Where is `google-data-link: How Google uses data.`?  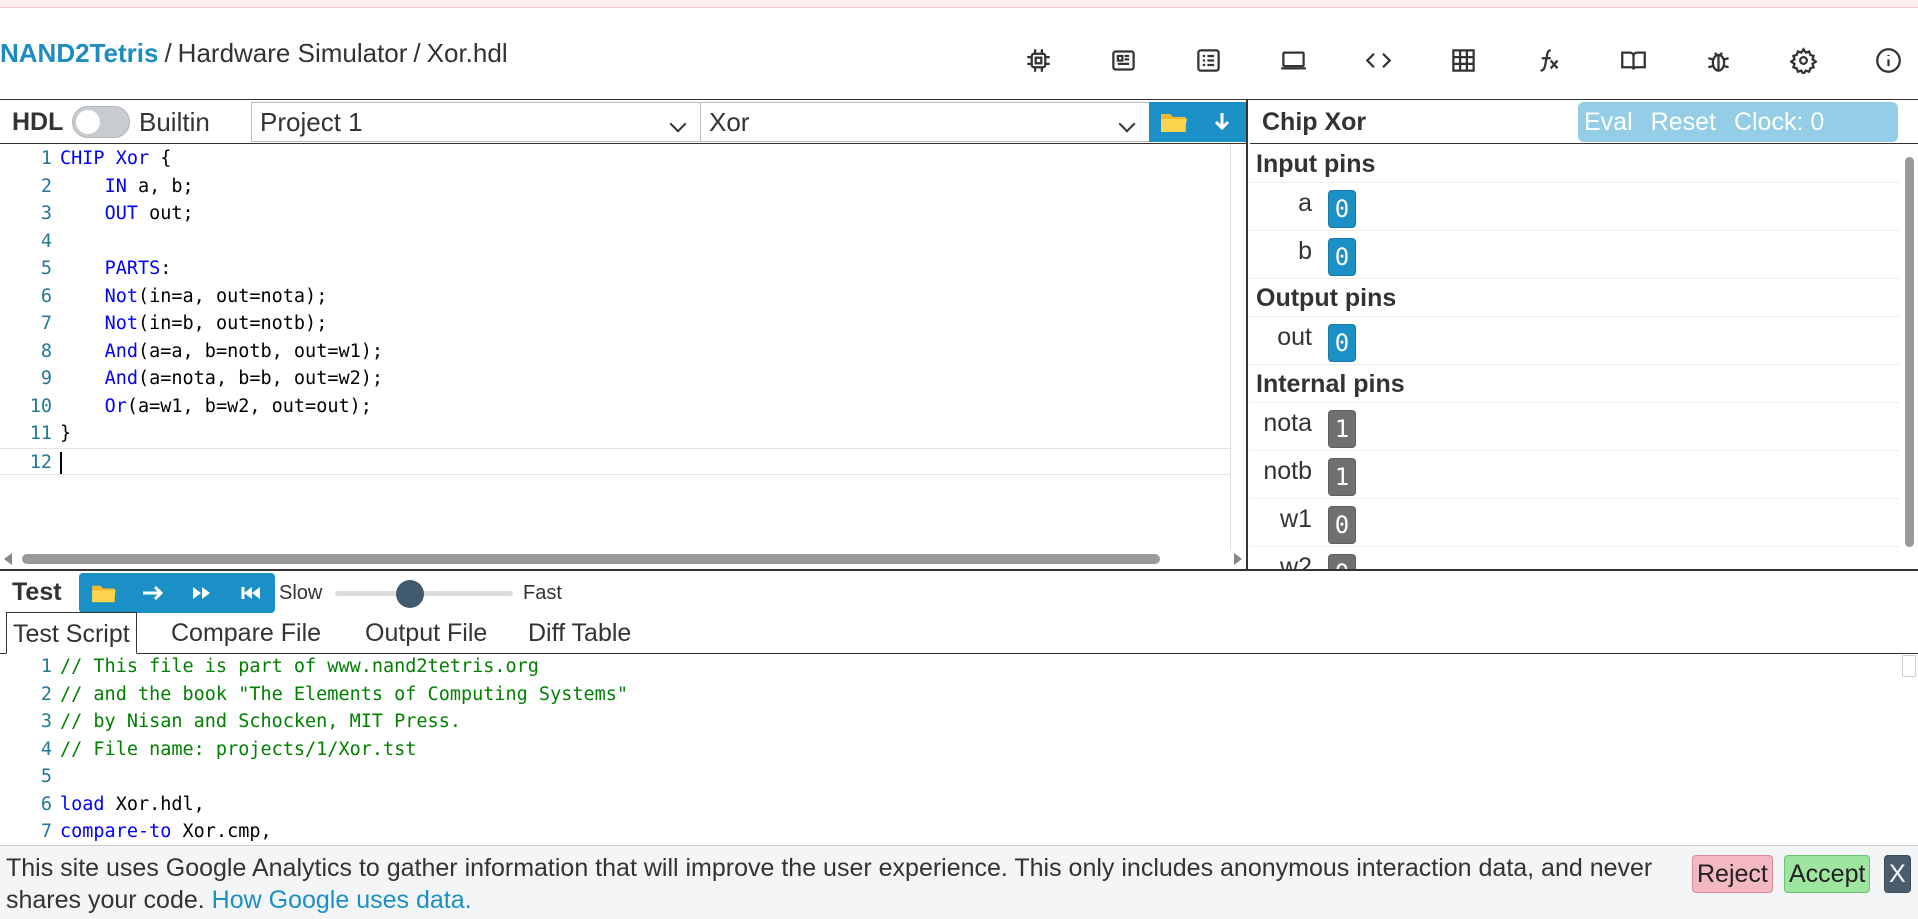
google-data-link: How Google uses data. is located at coordinates (342, 900).